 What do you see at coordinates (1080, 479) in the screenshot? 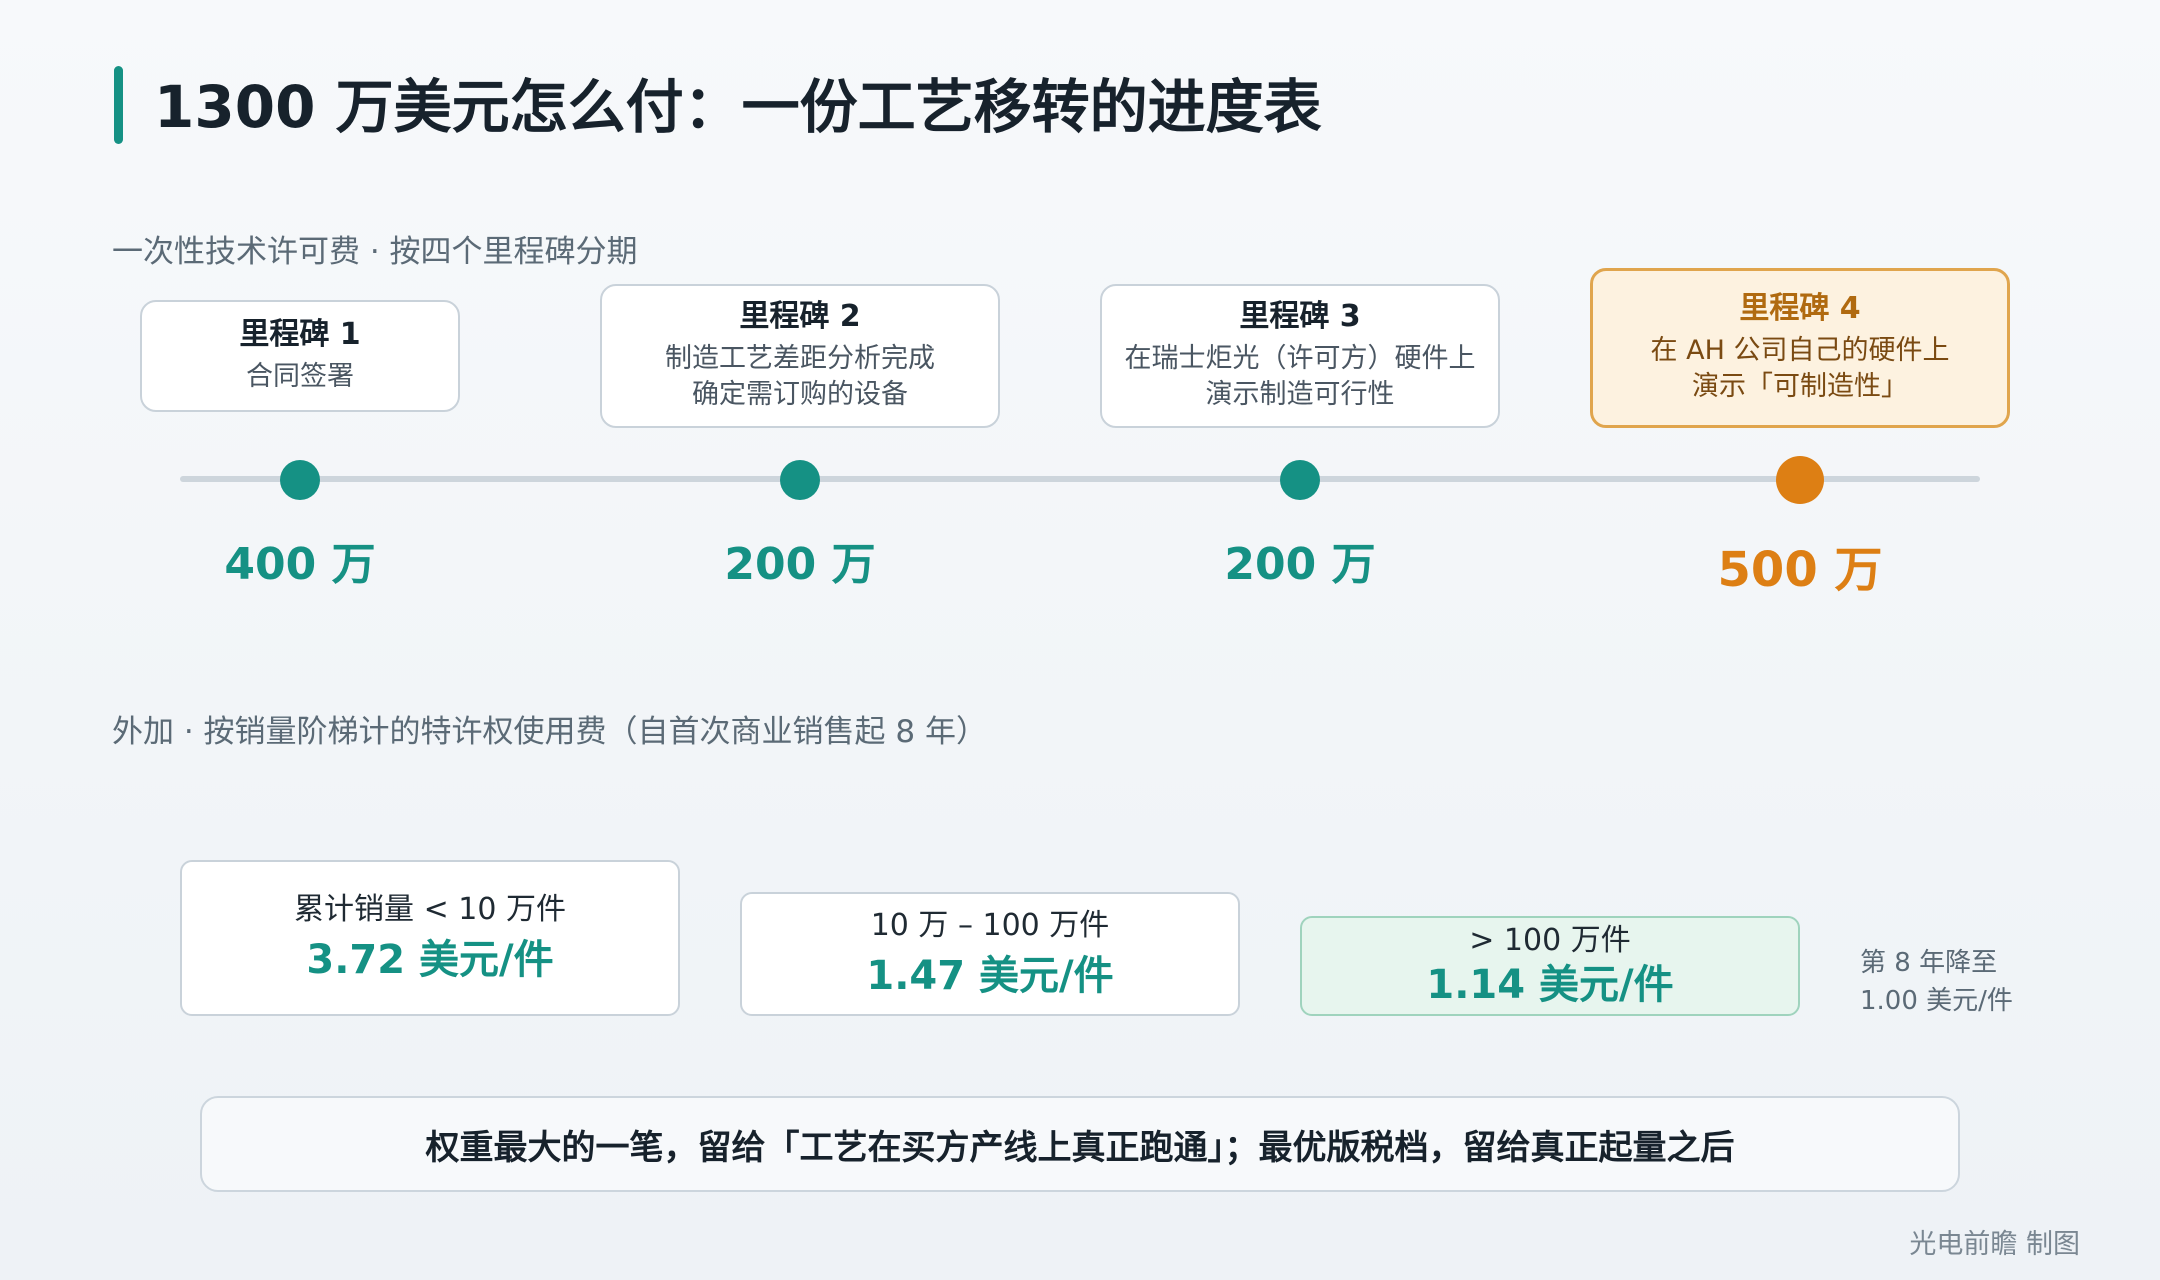
I see `timeline-track` at bounding box center [1080, 479].